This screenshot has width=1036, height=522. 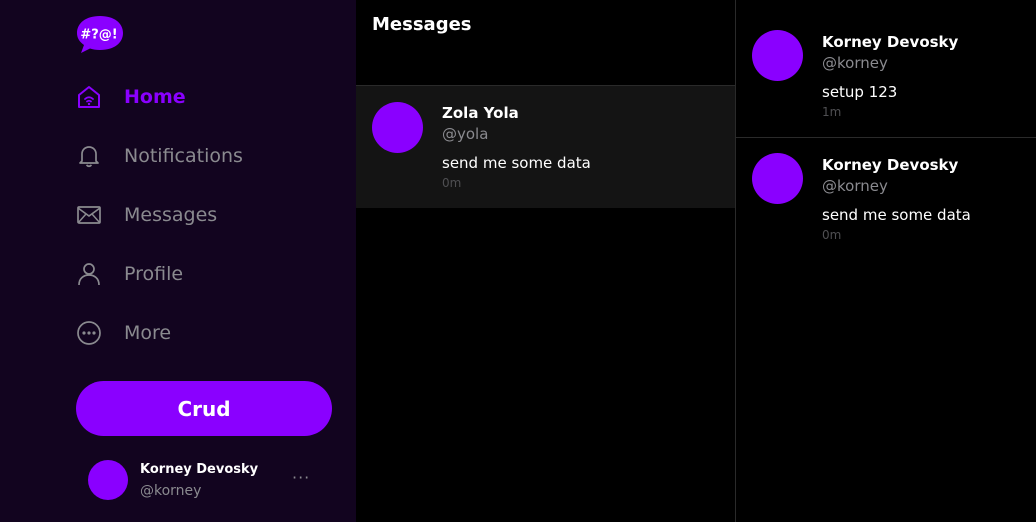 I want to click on sidebar-item-label: Messages, so click(x=171, y=215).